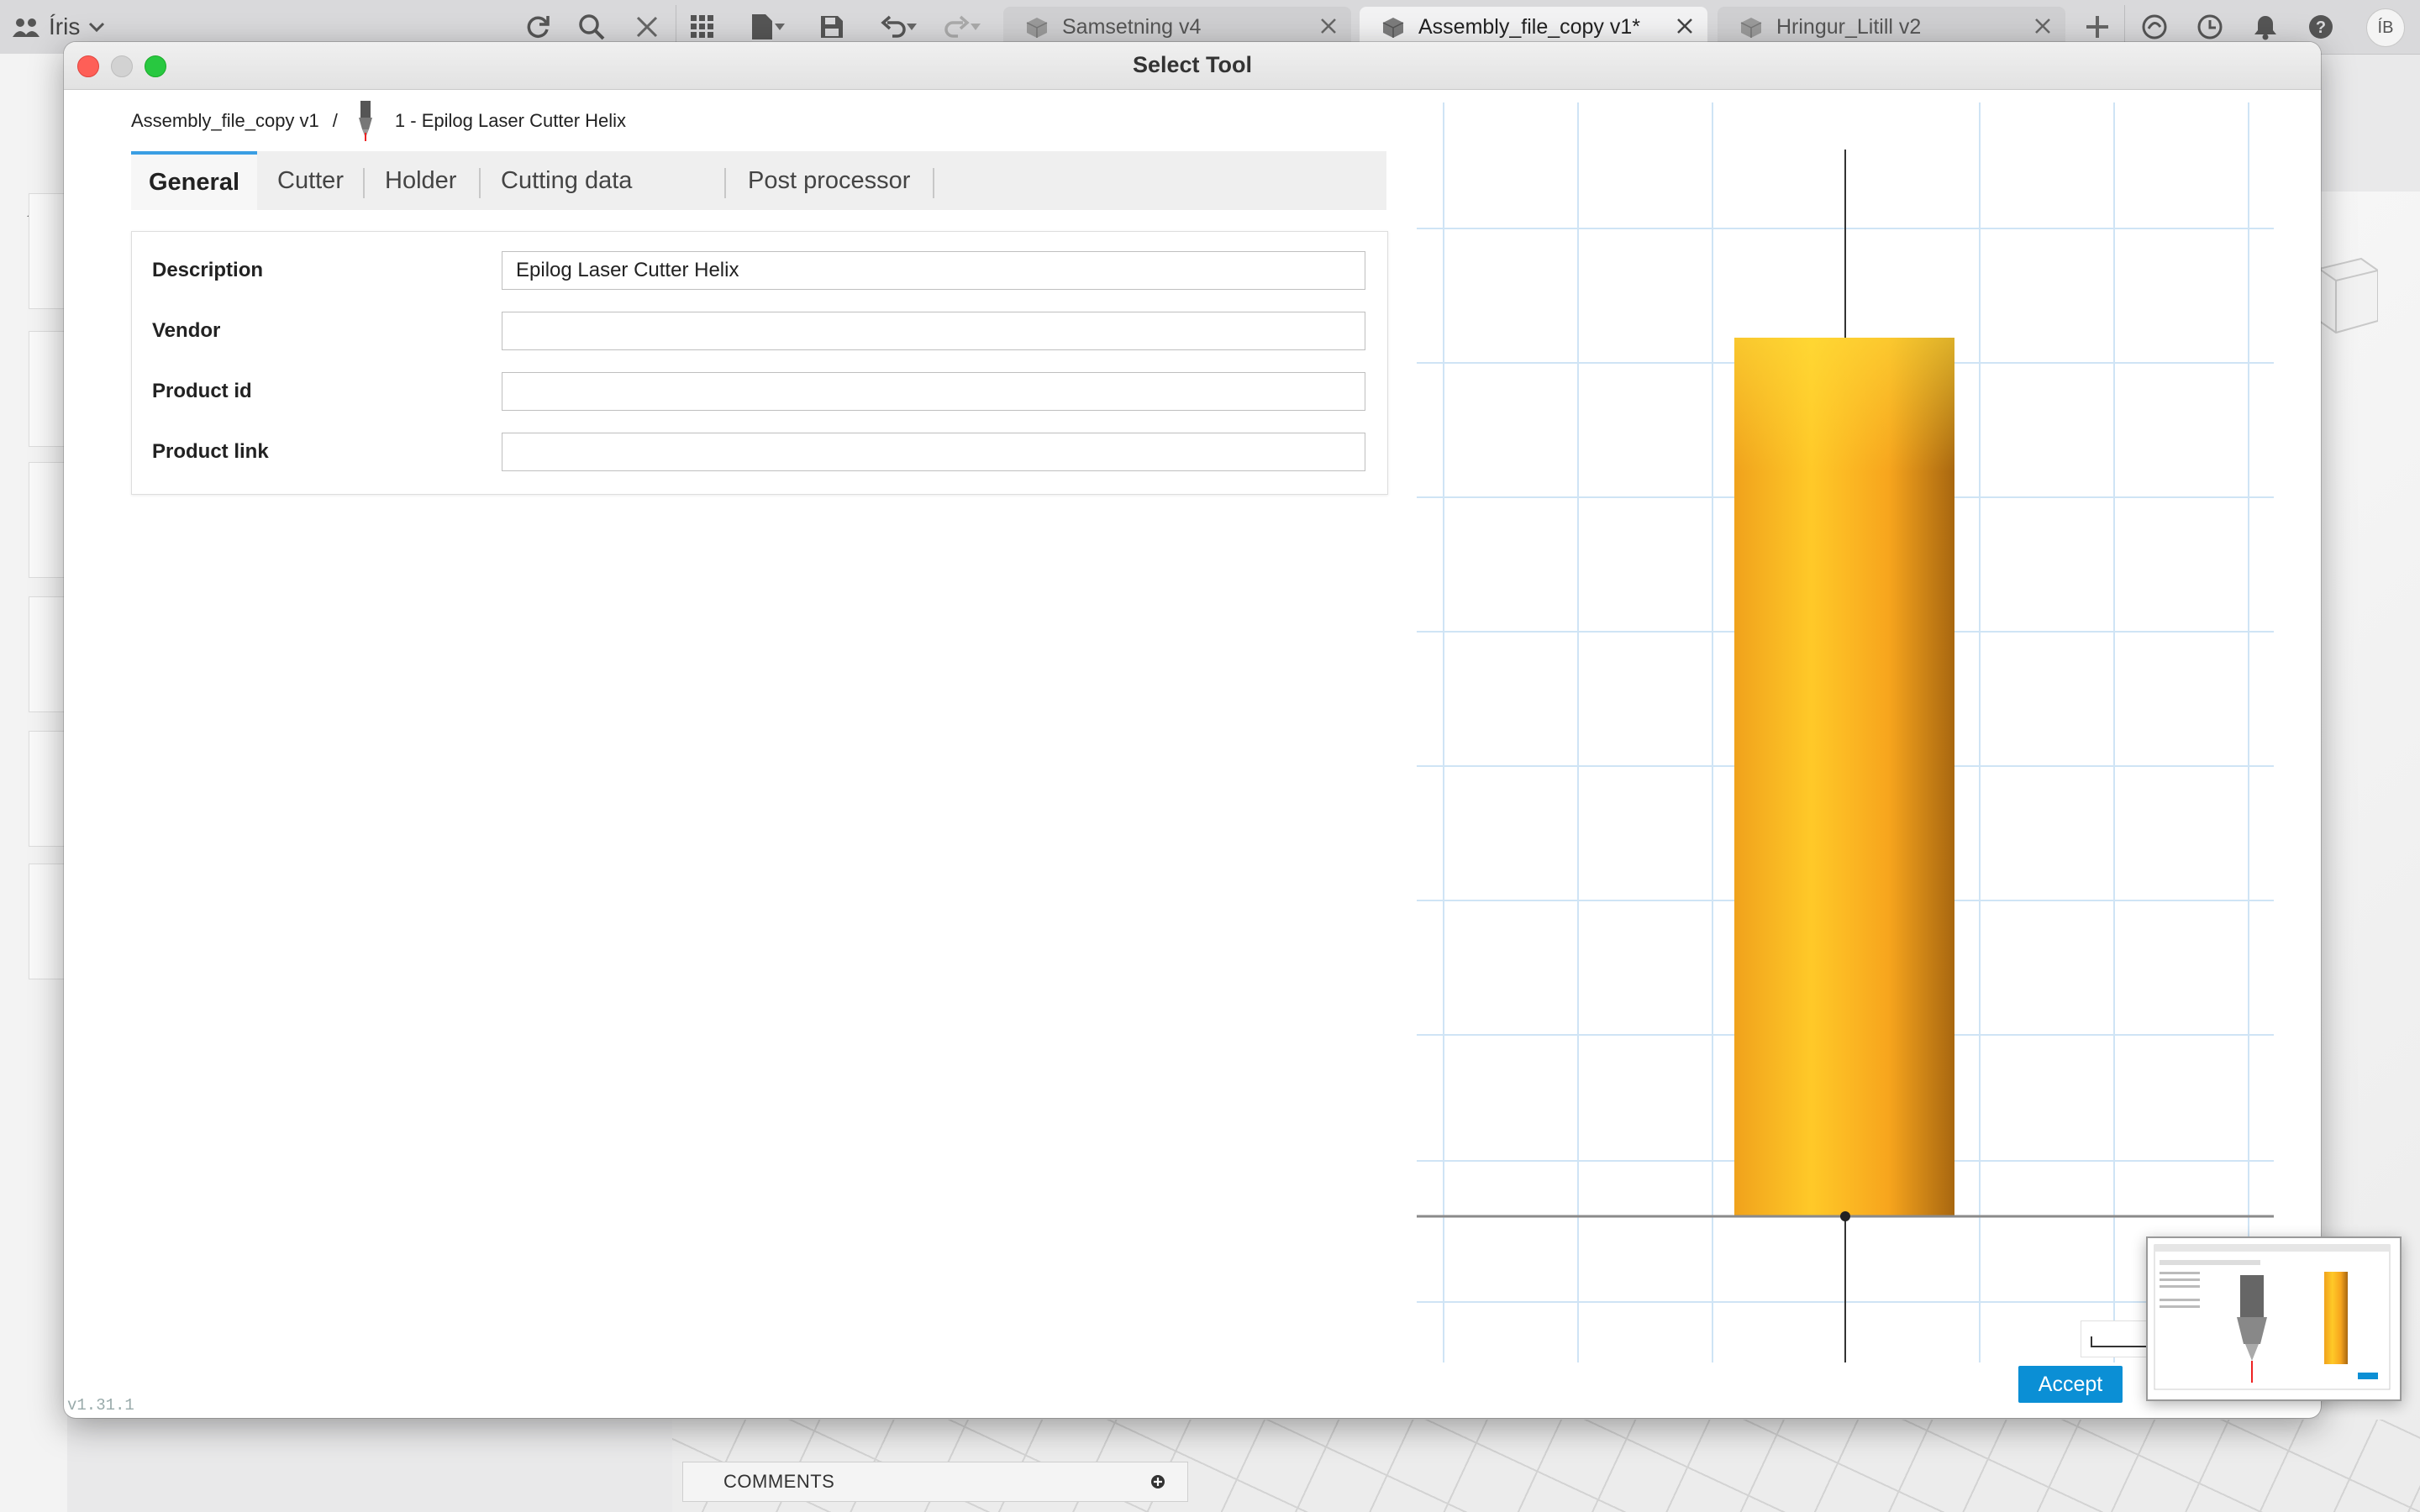 This screenshot has height=1512, width=2420. I want to click on breadcrumb-tool: 1 - Epilog Laser Cutter Helix, so click(511, 120).